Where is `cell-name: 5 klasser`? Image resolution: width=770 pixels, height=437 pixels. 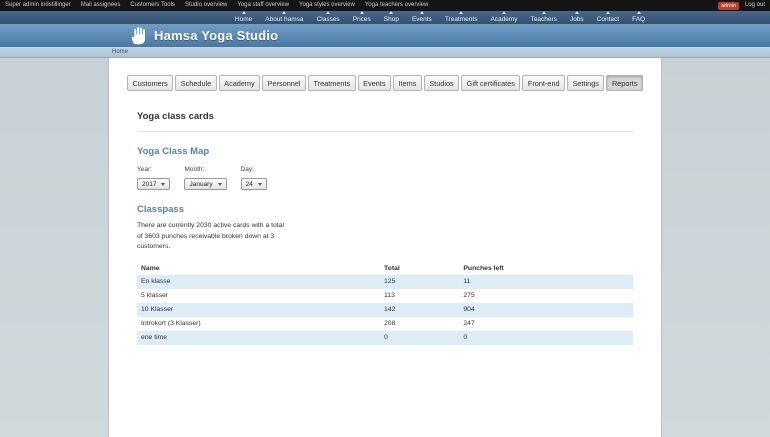
cell-name: 5 klasser is located at coordinates (155, 296).